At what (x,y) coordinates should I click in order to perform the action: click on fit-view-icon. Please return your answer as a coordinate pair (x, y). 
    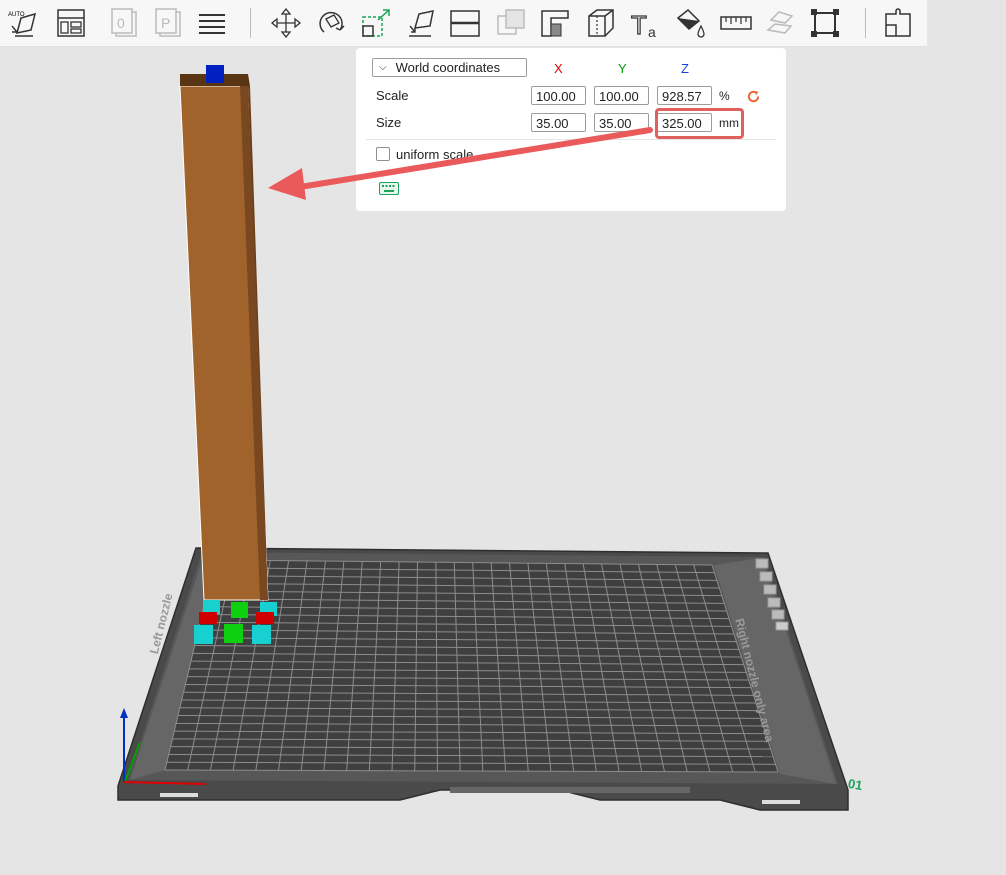
    Looking at the image, I should click on (825, 23).